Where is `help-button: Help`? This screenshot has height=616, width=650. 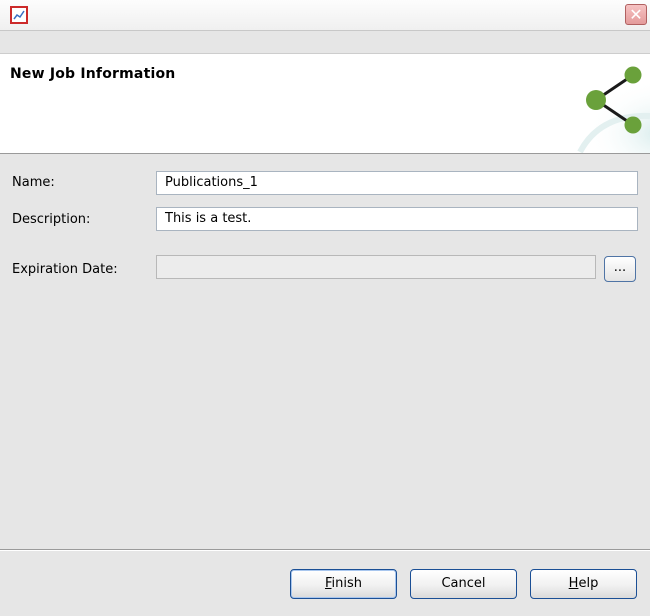 help-button: Help is located at coordinates (583, 584).